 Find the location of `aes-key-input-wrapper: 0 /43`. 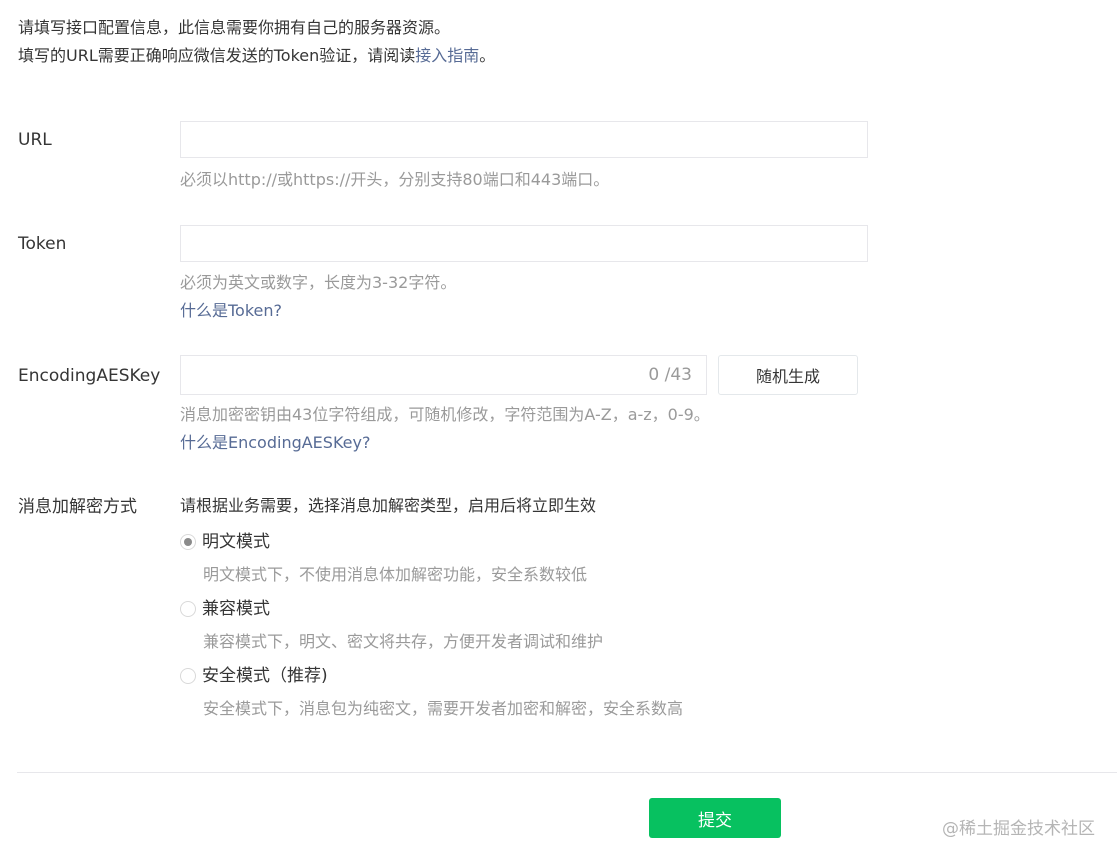

aes-key-input-wrapper: 0 /43 is located at coordinates (443, 375).